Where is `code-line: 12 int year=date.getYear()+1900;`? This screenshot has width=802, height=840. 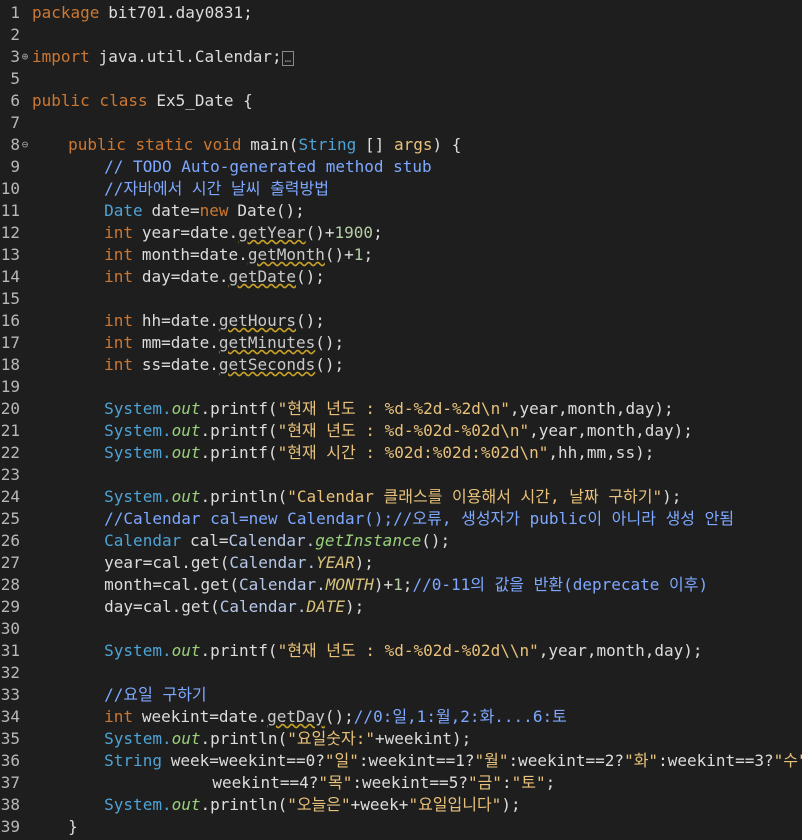 code-line: 12 int year=date.getYear()+1900; is located at coordinates (401, 233).